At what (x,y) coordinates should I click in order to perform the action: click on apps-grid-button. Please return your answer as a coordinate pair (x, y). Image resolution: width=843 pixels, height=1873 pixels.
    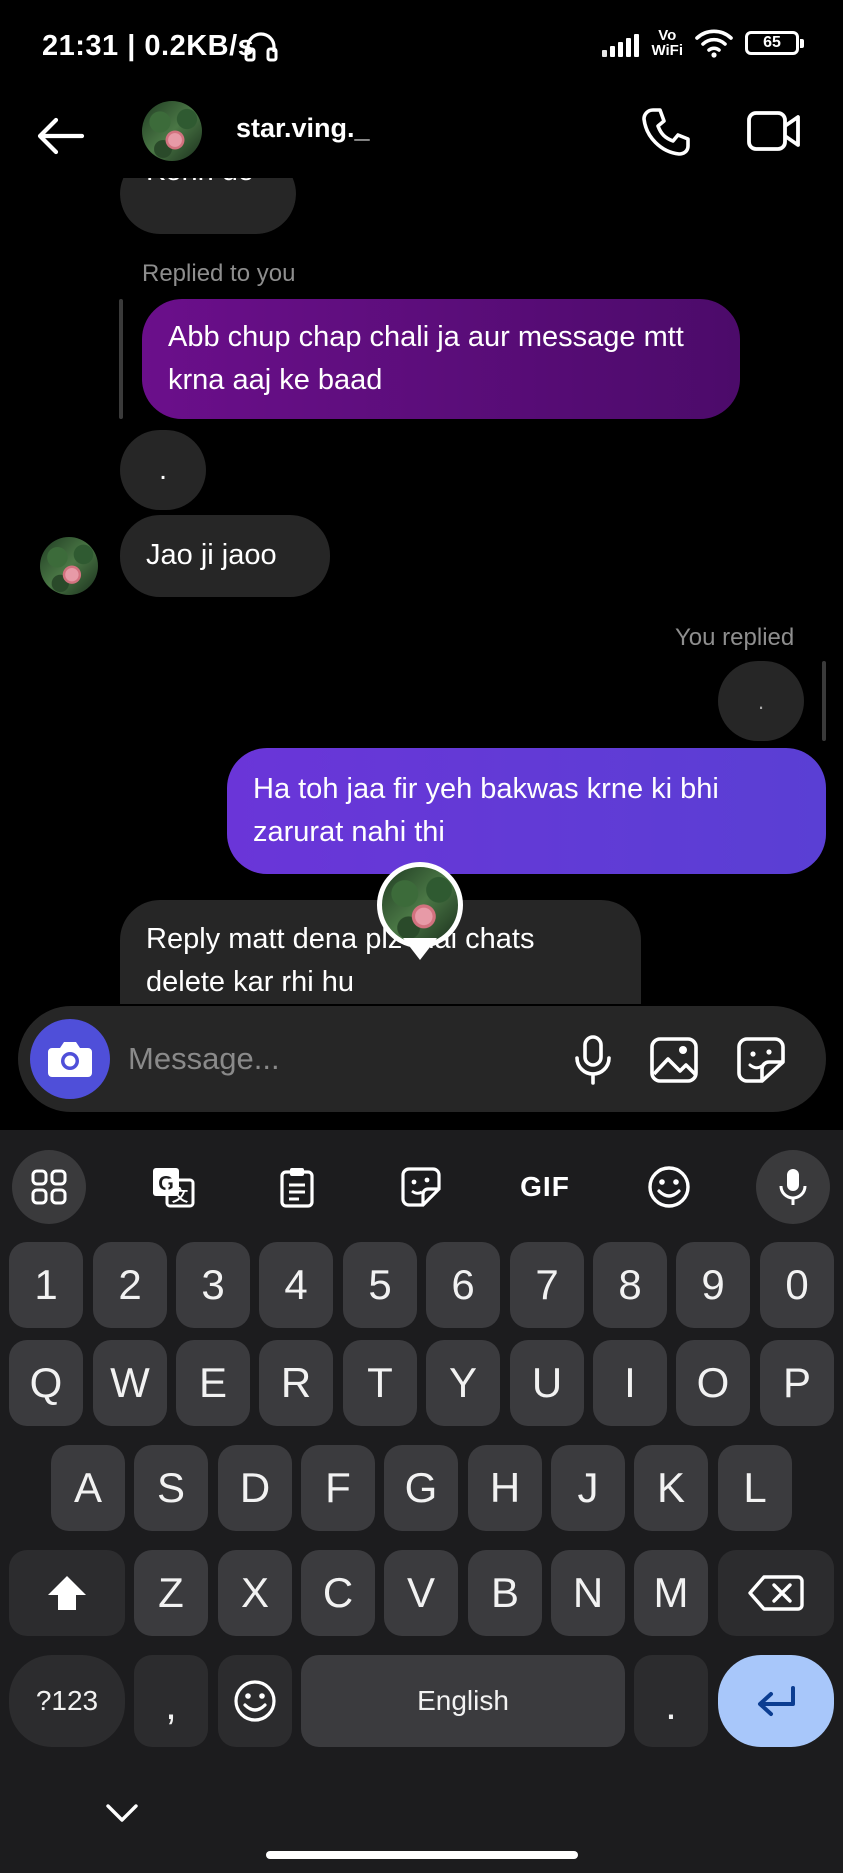
    Looking at the image, I should click on (49, 1187).